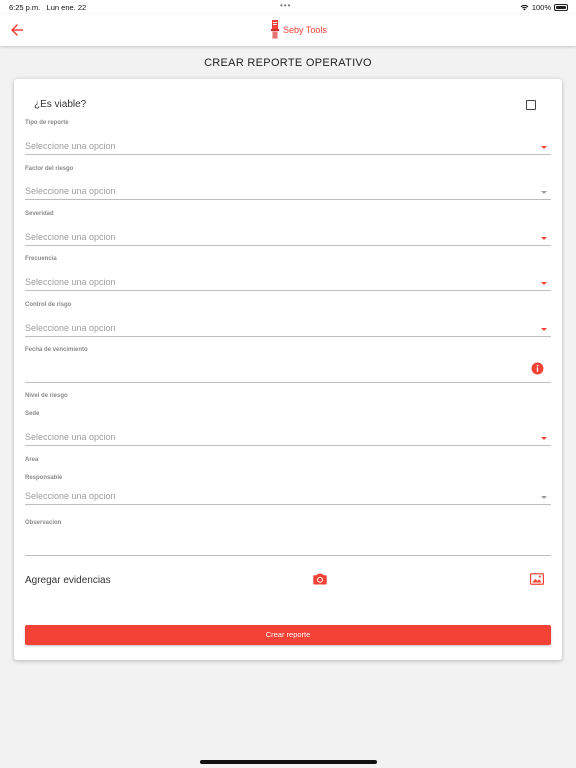 The image size is (576, 768). Describe the element at coordinates (66, 7) in the screenshot. I see `status-date: Lun ene. 22` at that location.